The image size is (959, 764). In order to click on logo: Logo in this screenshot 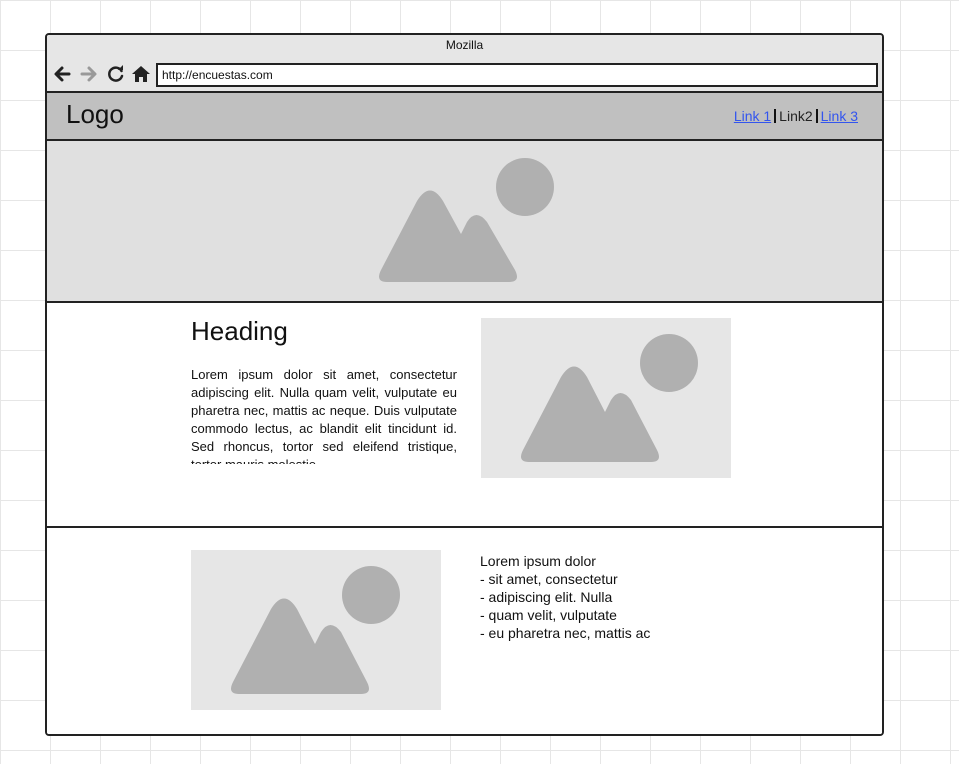, I will do `click(95, 114)`.